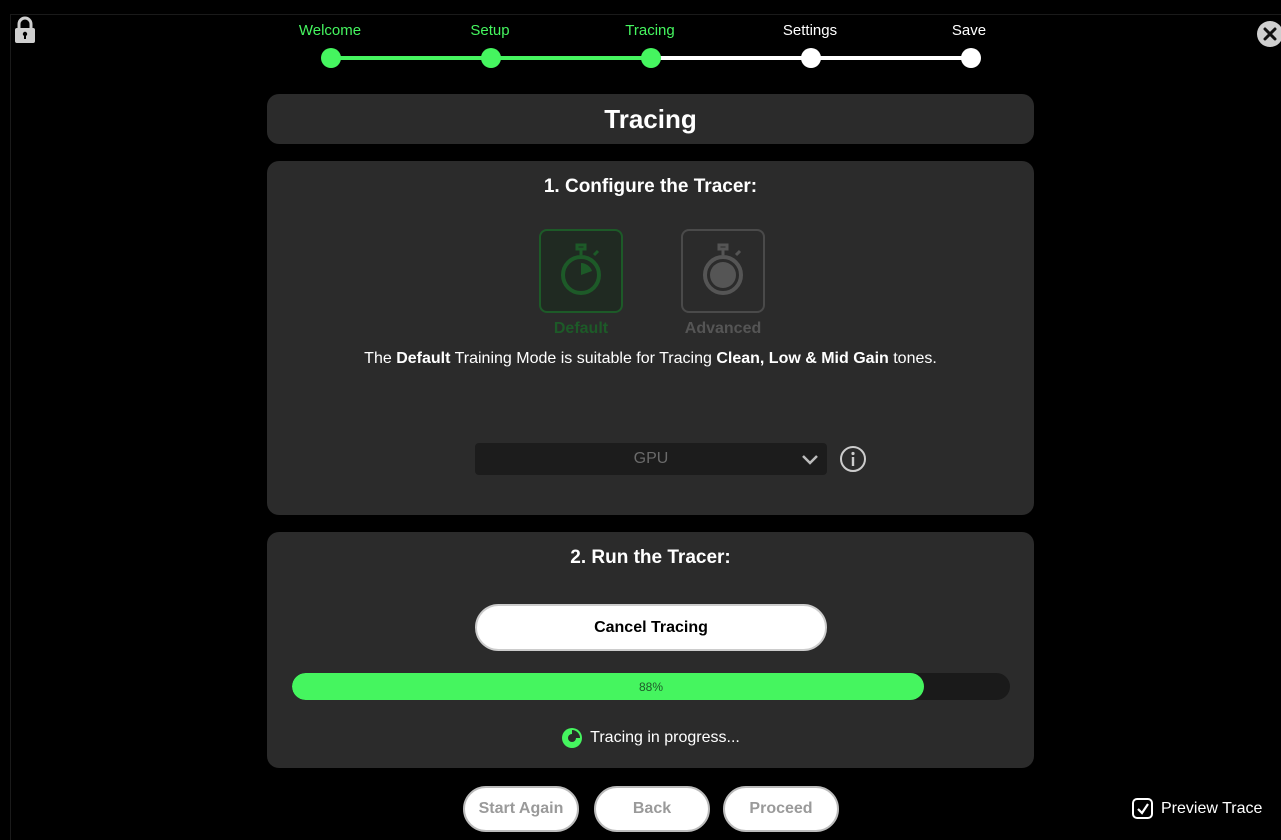 The image size is (1281, 840). I want to click on info-icon, so click(853, 459).